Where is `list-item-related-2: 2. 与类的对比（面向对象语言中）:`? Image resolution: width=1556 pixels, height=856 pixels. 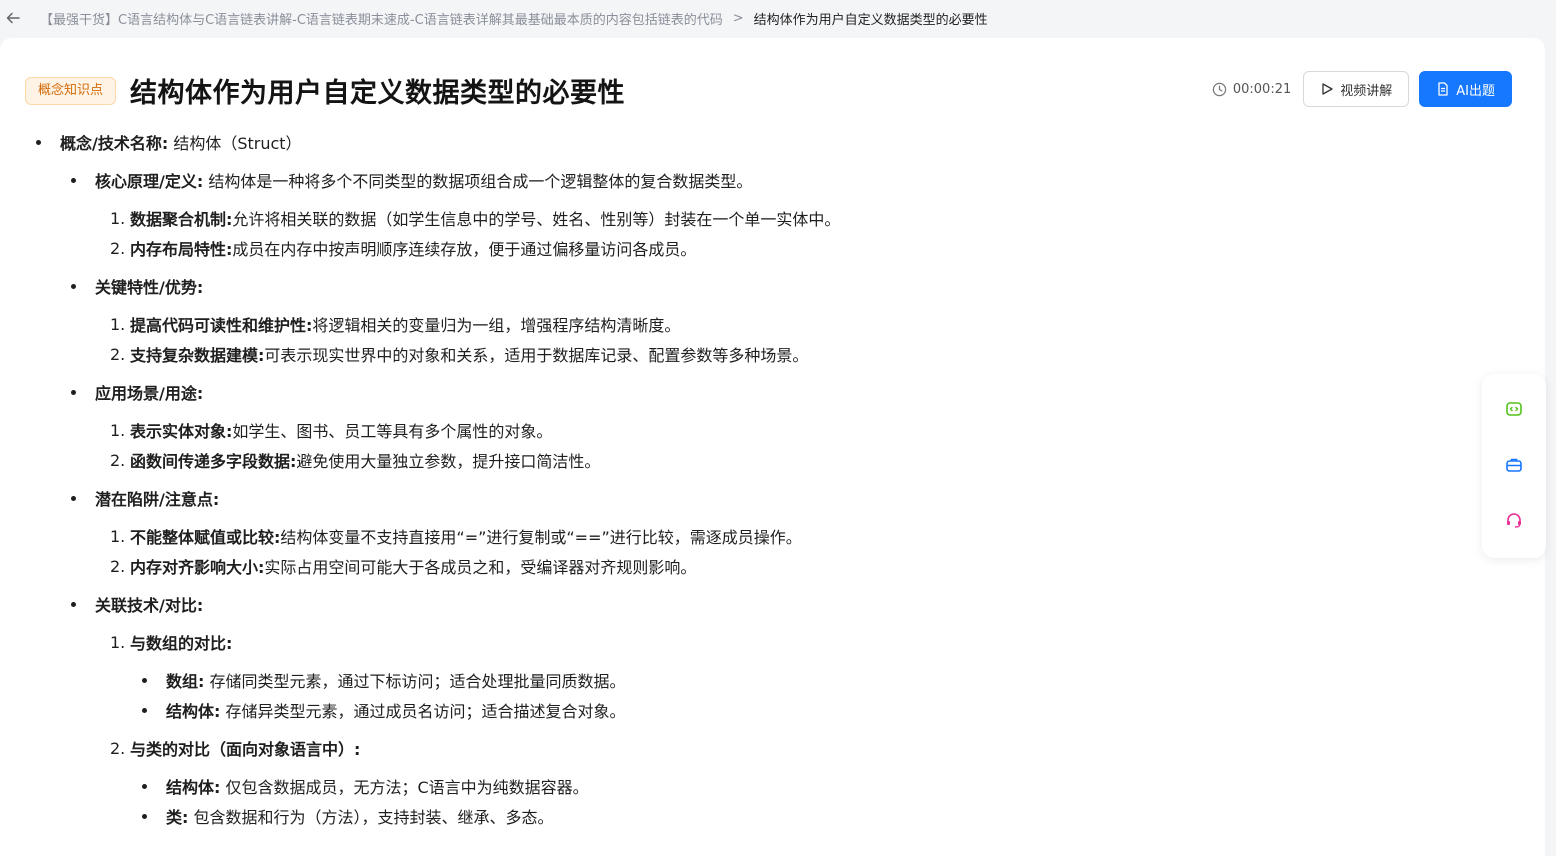 list-item-related-2: 2. 与类的对比（面向对象语言中）: is located at coordinates (235, 749).